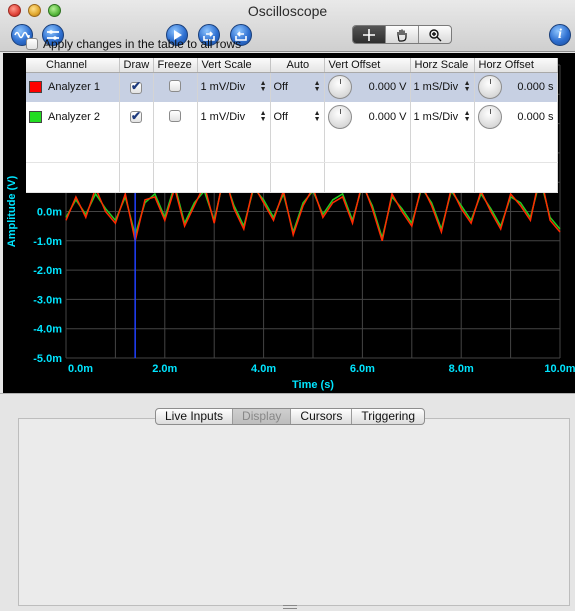 The width and height of the screenshot is (575, 611). Describe the element at coordinates (73, 65) in the screenshot. I see `column-header-channel: Channel` at that location.